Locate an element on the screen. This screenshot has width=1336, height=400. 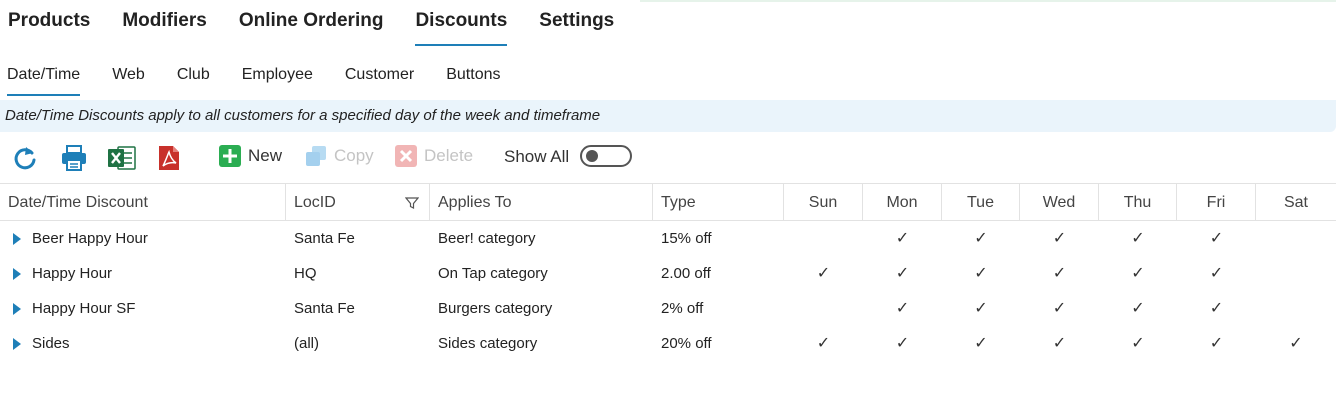
excel-export-button is located at coordinates (122, 158).